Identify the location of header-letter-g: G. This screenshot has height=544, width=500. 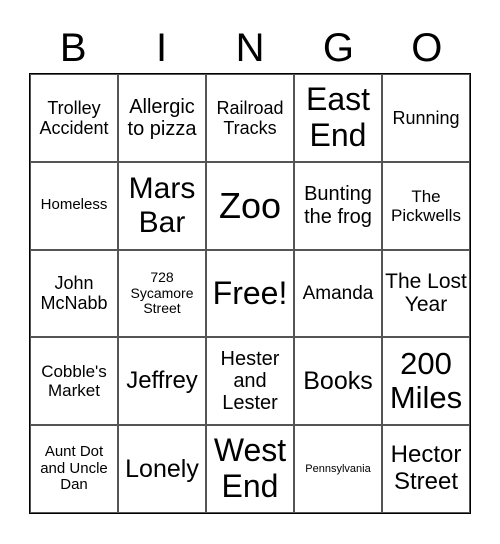
(338, 48).